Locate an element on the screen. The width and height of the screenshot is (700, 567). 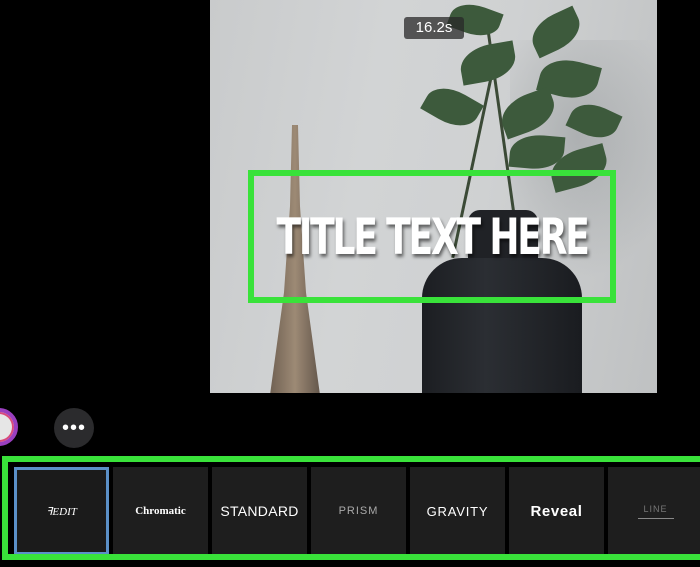
style-tile-line: LINE is located at coordinates (654, 510).